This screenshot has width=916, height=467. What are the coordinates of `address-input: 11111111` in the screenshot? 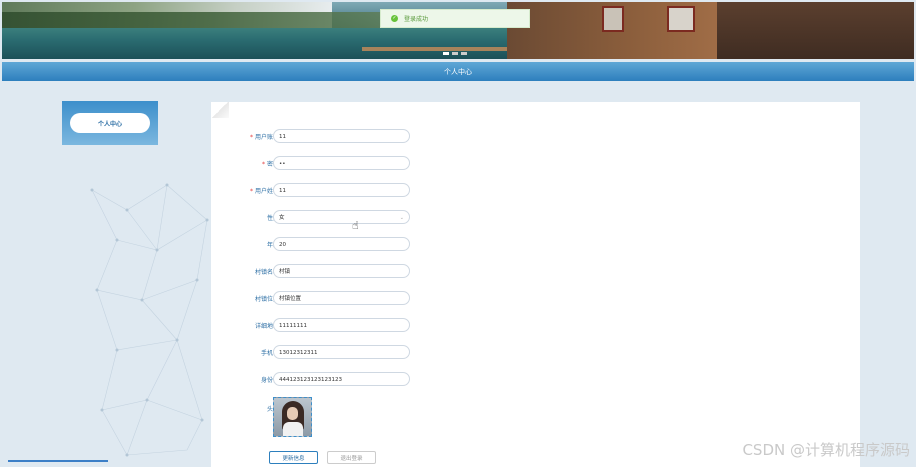 It's located at (341, 325).